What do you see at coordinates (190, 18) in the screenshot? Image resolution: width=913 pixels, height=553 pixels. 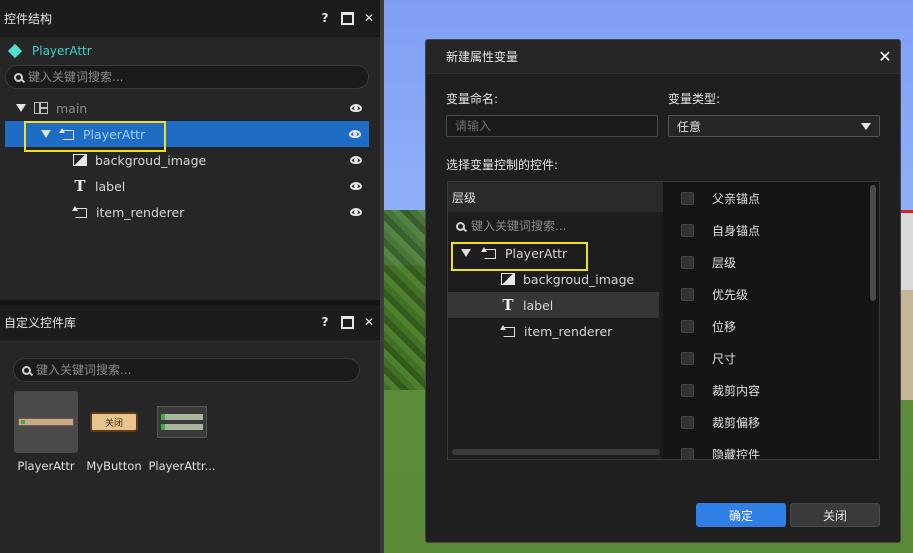 I see `hierarchy-panel-header: 控件结构 ? ✕` at bounding box center [190, 18].